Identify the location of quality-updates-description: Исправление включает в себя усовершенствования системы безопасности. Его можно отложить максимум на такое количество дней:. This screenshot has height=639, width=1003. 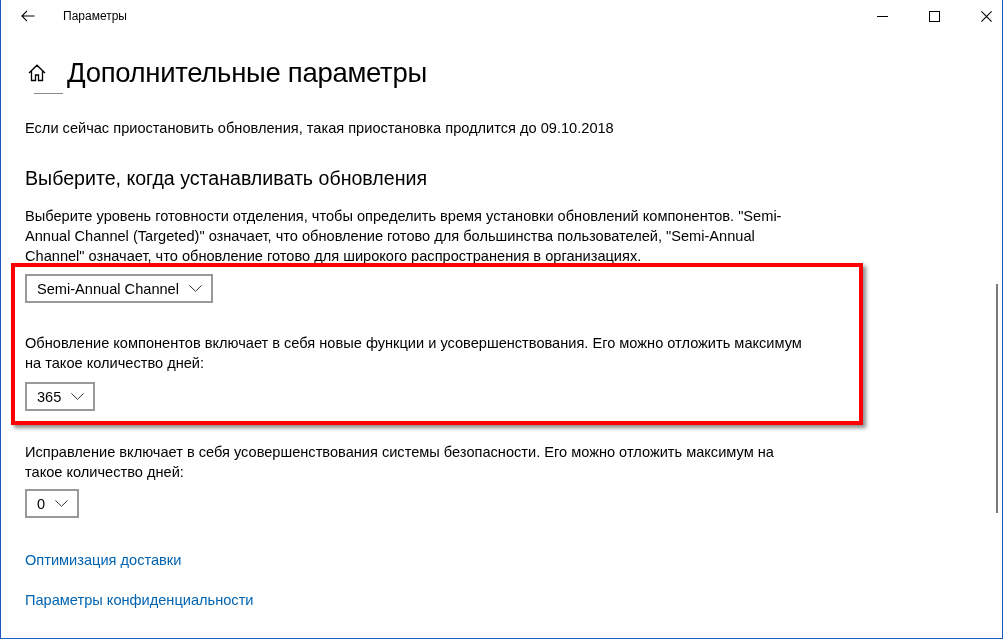
(400, 462).